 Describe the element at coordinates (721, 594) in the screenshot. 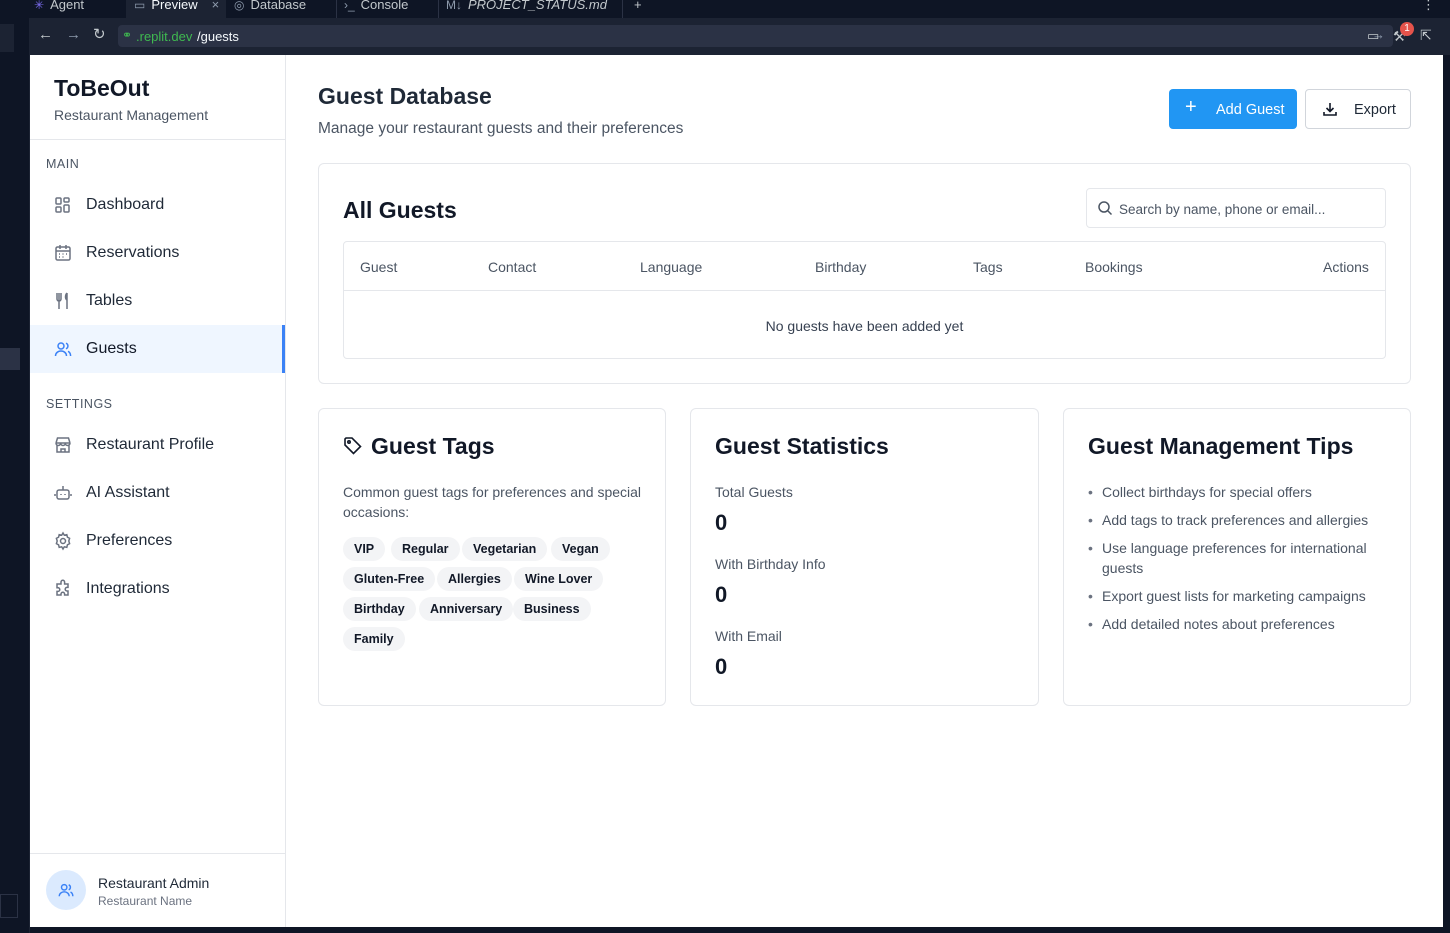

I see `stat-value-birthday-info: 0` at that location.